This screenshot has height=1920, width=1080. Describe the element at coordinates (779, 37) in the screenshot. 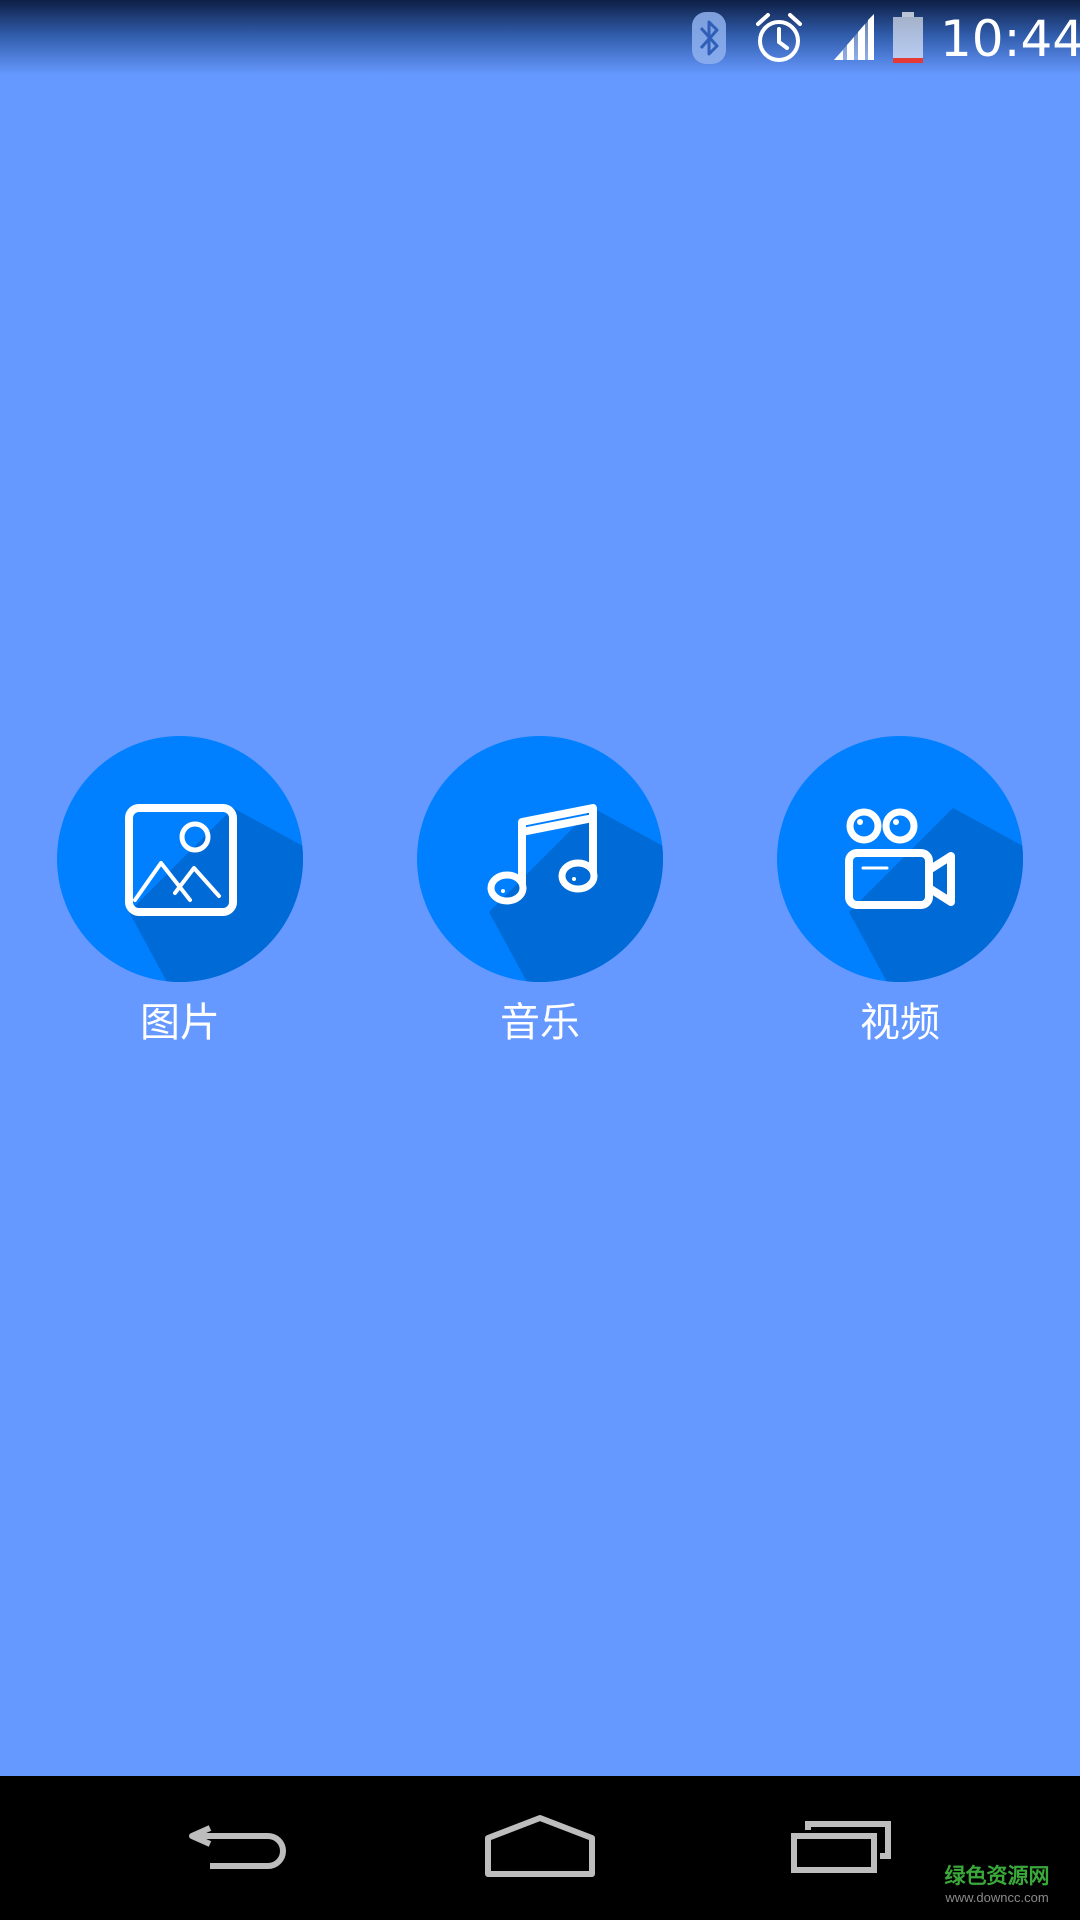

I see `alarm-icon` at that location.